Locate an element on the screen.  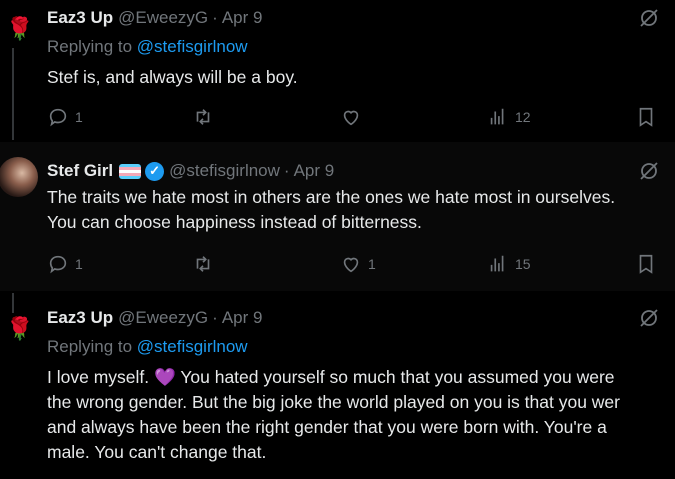
action-bar: 1 12 is located at coordinates (361, 117).